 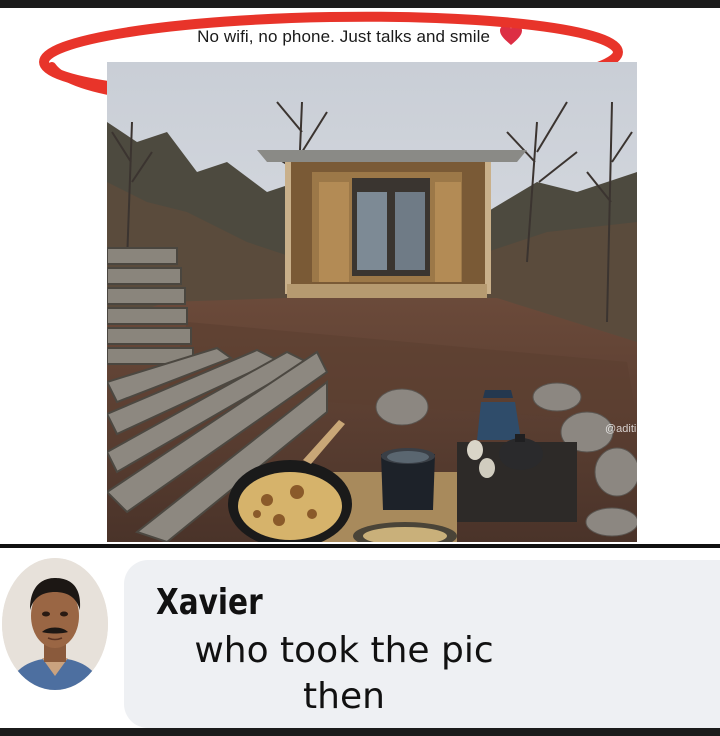 What do you see at coordinates (360, 732) in the screenshot?
I see `bottom-border` at bounding box center [360, 732].